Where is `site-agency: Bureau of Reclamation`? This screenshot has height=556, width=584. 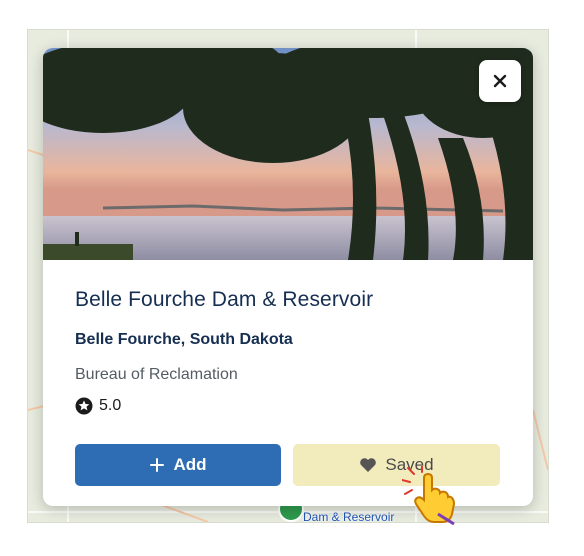
site-agency: Bureau of Reclamation is located at coordinates (156, 374).